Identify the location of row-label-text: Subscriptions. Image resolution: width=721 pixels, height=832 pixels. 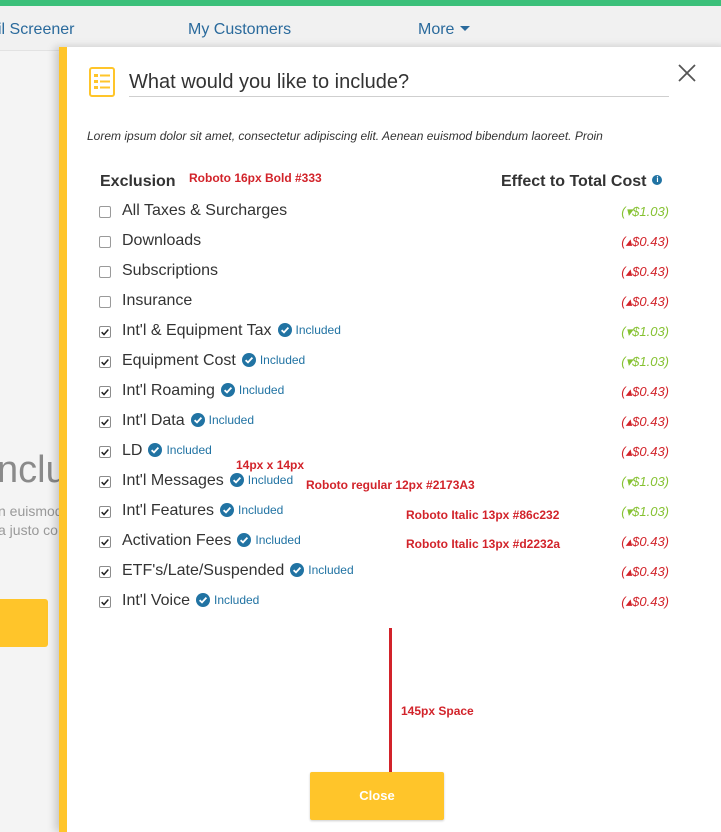
(170, 270).